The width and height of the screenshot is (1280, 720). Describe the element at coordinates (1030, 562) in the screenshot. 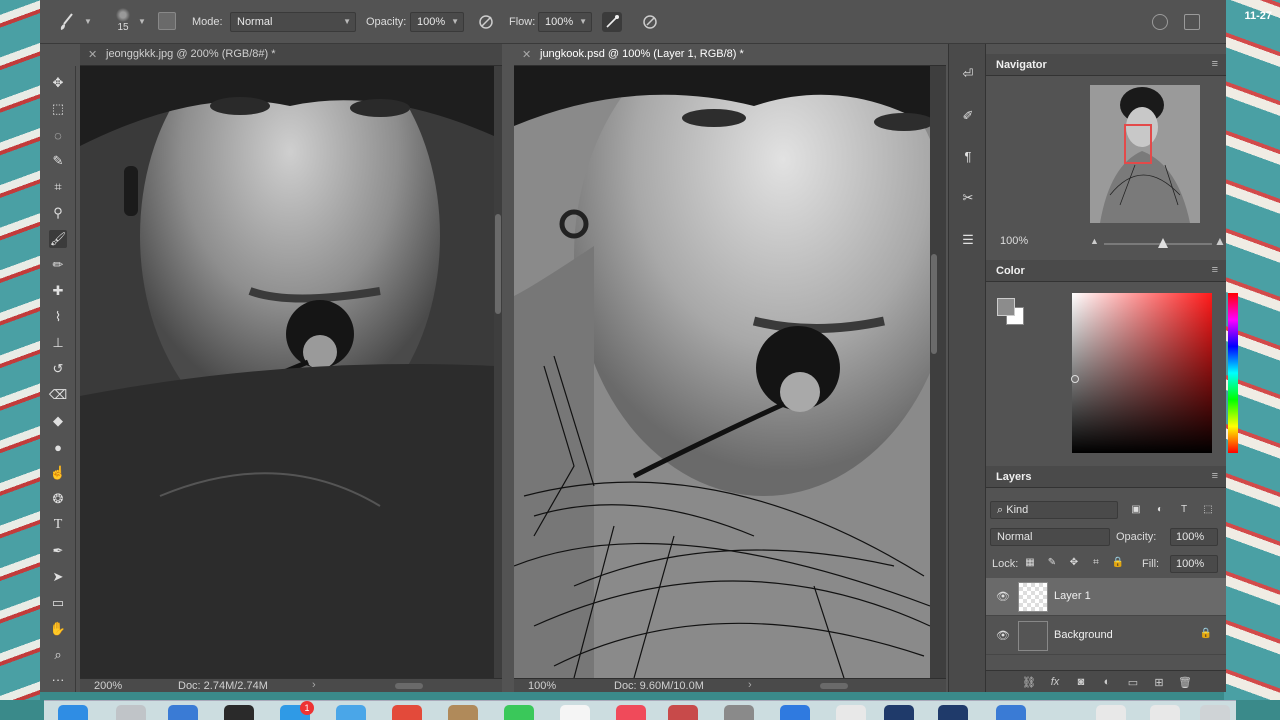

I see `lock-transparency-icon: ▦` at that location.